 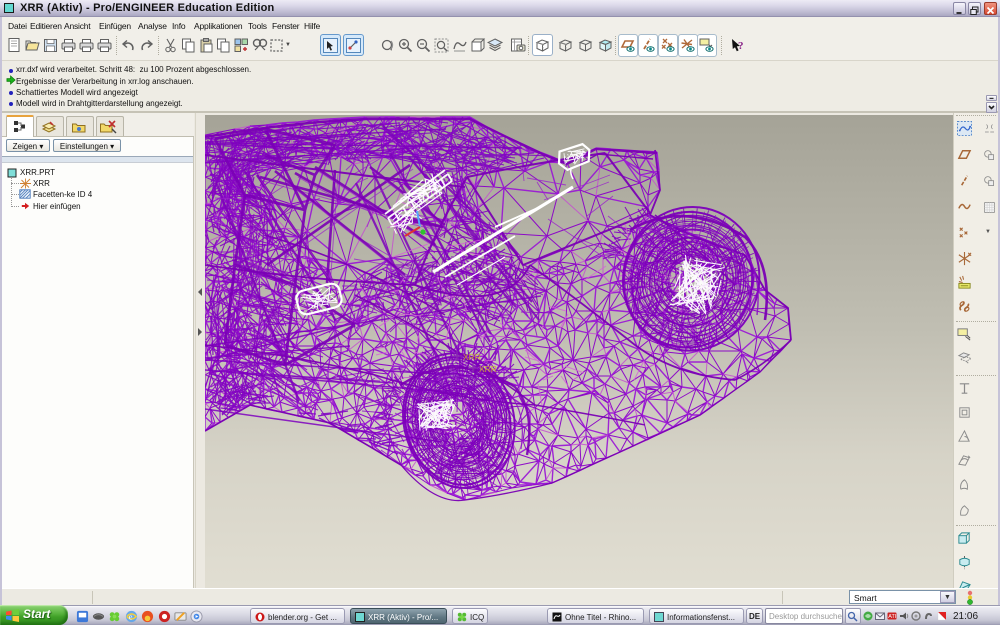 I want to click on svg-text: e, so click(x=131, y=616).